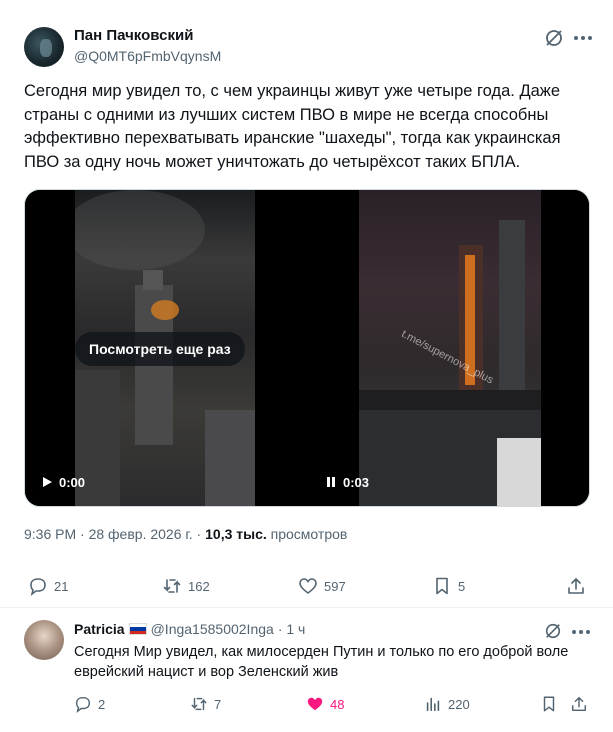 The height and width of the screenshot is (732, 613). What do you see at coordinates (459, 704) in the screenshot?
I see `reply-views-count: 220` at bounding box center [459, 704].